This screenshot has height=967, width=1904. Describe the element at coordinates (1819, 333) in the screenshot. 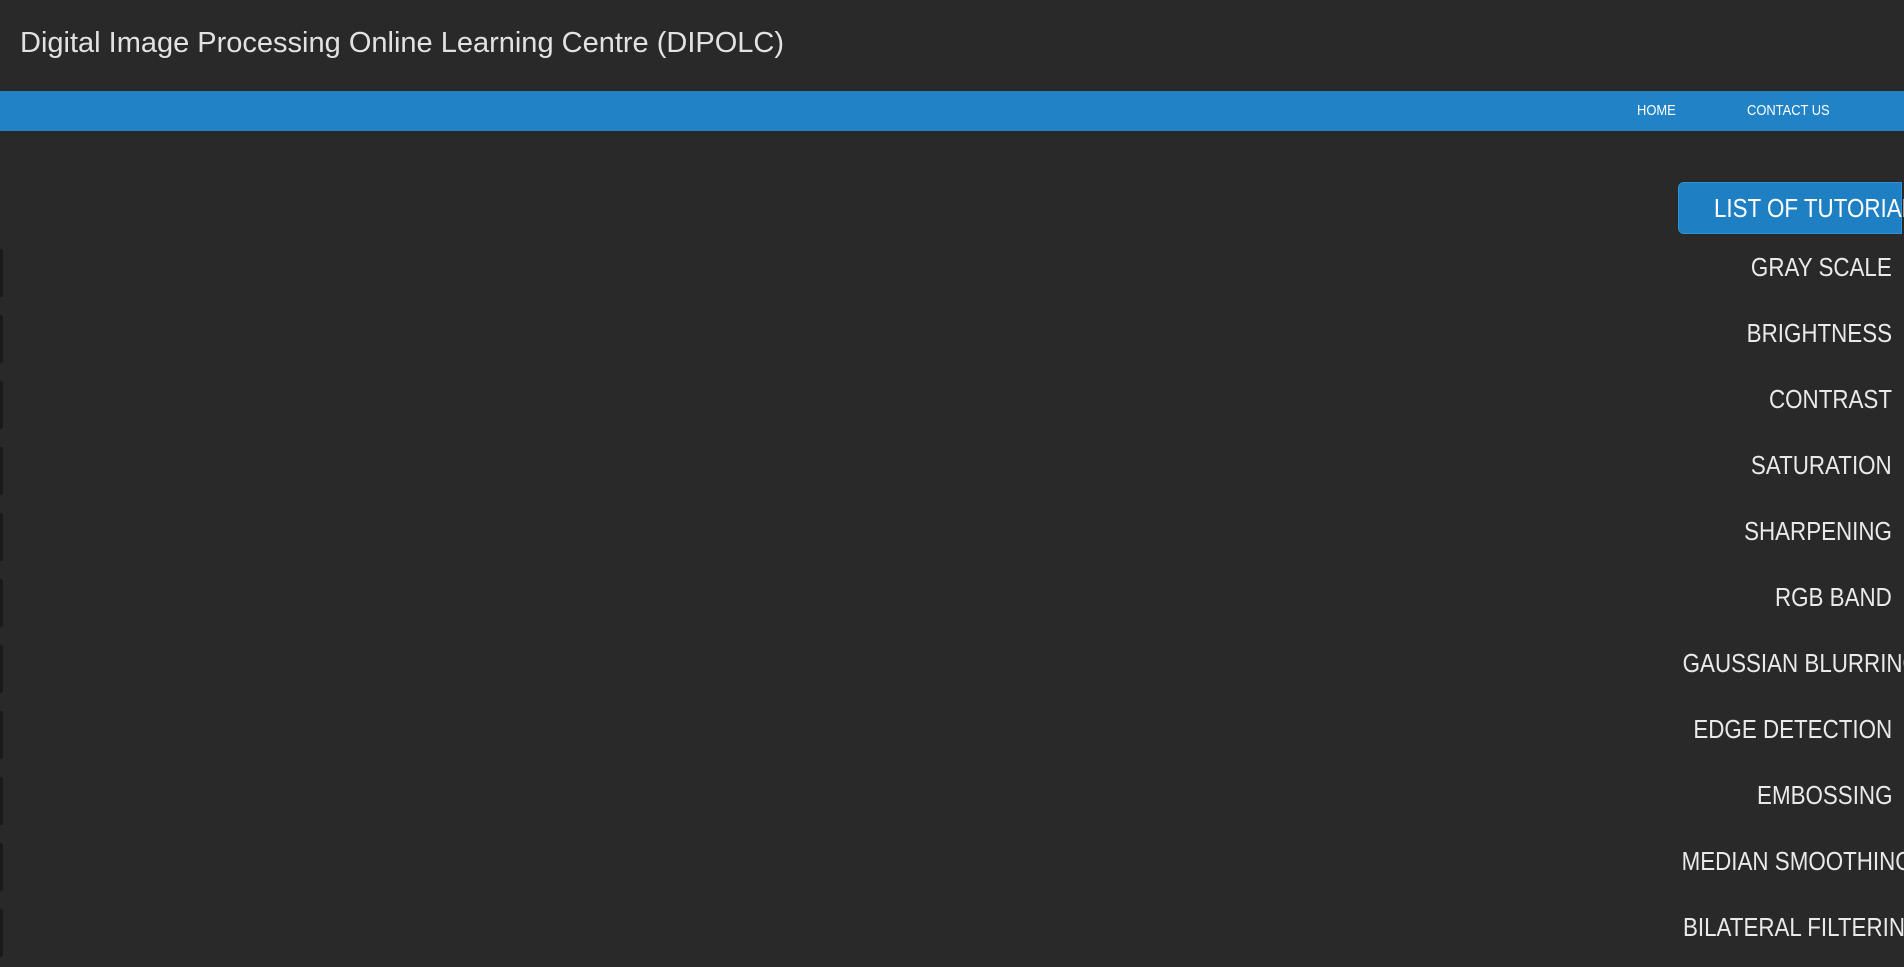

I see `tutorial-item-label: BRIGHTNESS` at that location.